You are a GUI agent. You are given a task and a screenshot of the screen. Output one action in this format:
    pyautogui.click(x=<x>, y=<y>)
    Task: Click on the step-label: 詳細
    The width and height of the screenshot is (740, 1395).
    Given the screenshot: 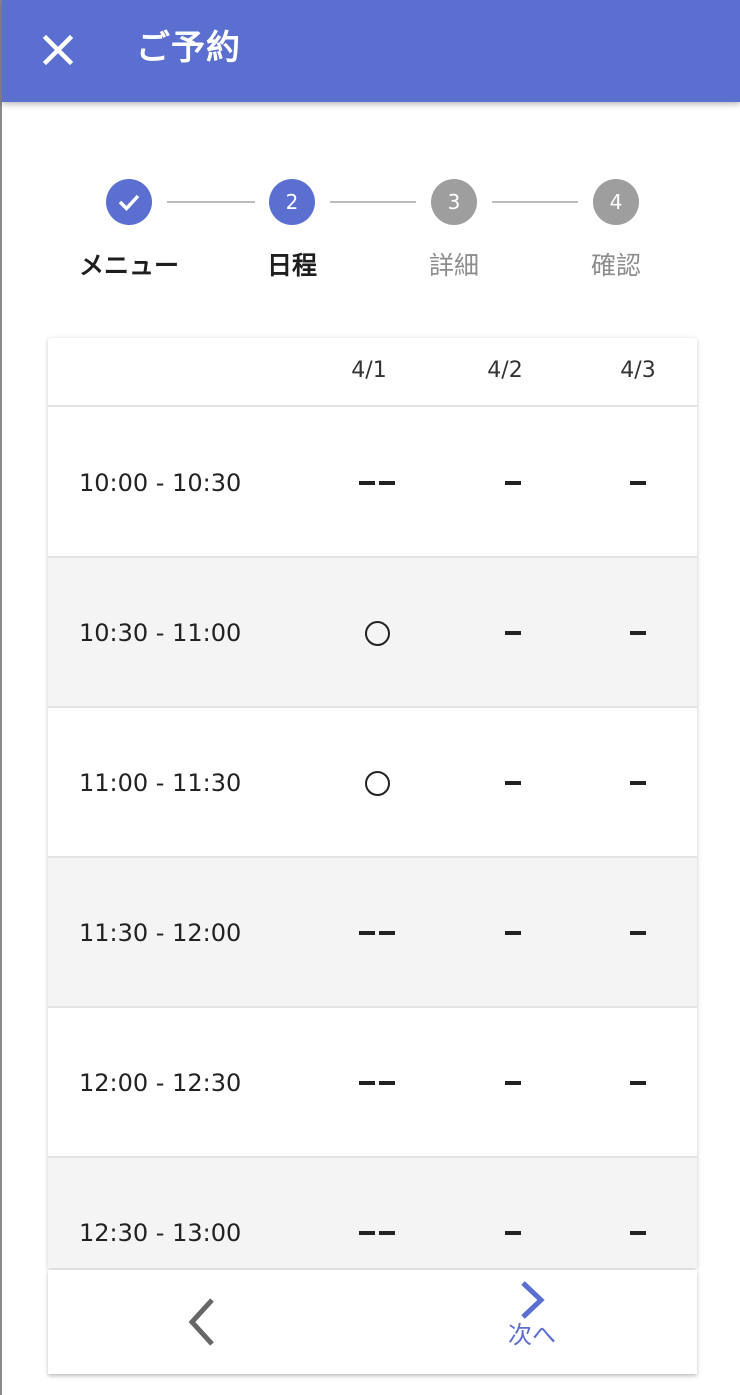 What is the action you would take?
    pyautogui.click(x=453, y=265)
    